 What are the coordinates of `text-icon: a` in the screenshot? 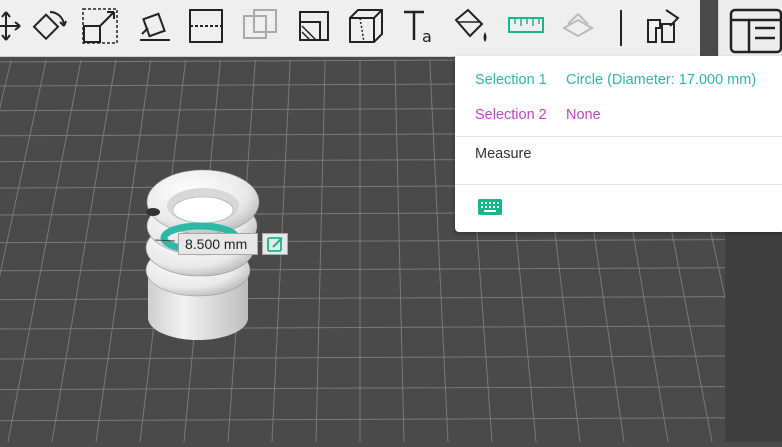 It's located at (418, 28).